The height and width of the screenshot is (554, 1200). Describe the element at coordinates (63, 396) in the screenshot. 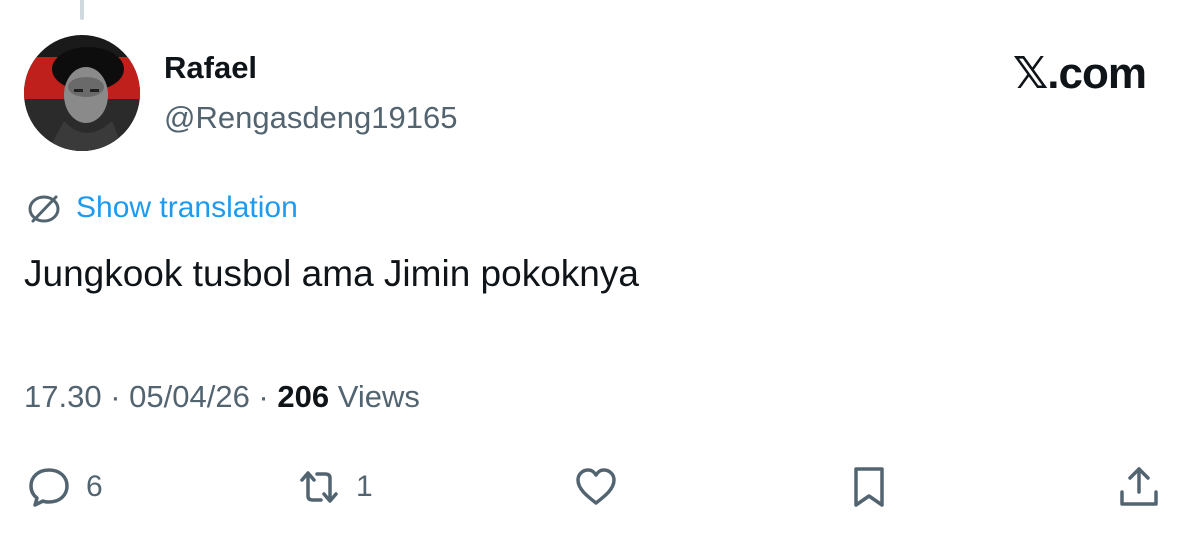

I see `tweet-time: 17.30` at that location.